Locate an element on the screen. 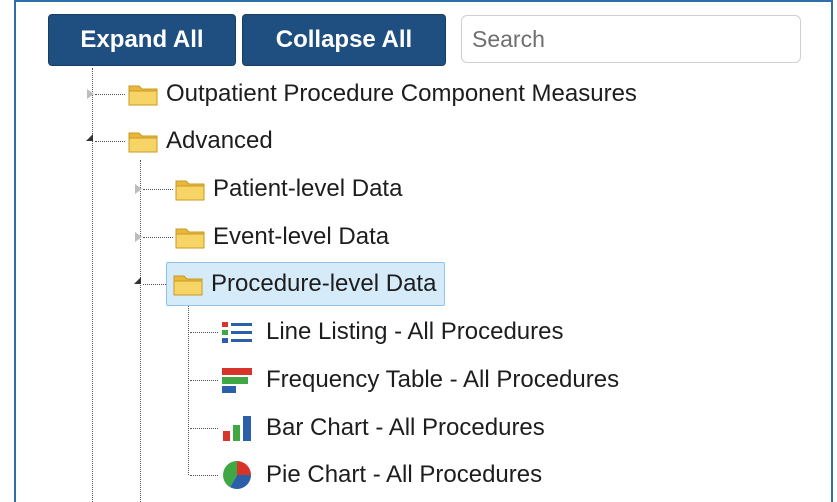  tree-node-label: Patient-level Data is located at coordinates (308, 188).